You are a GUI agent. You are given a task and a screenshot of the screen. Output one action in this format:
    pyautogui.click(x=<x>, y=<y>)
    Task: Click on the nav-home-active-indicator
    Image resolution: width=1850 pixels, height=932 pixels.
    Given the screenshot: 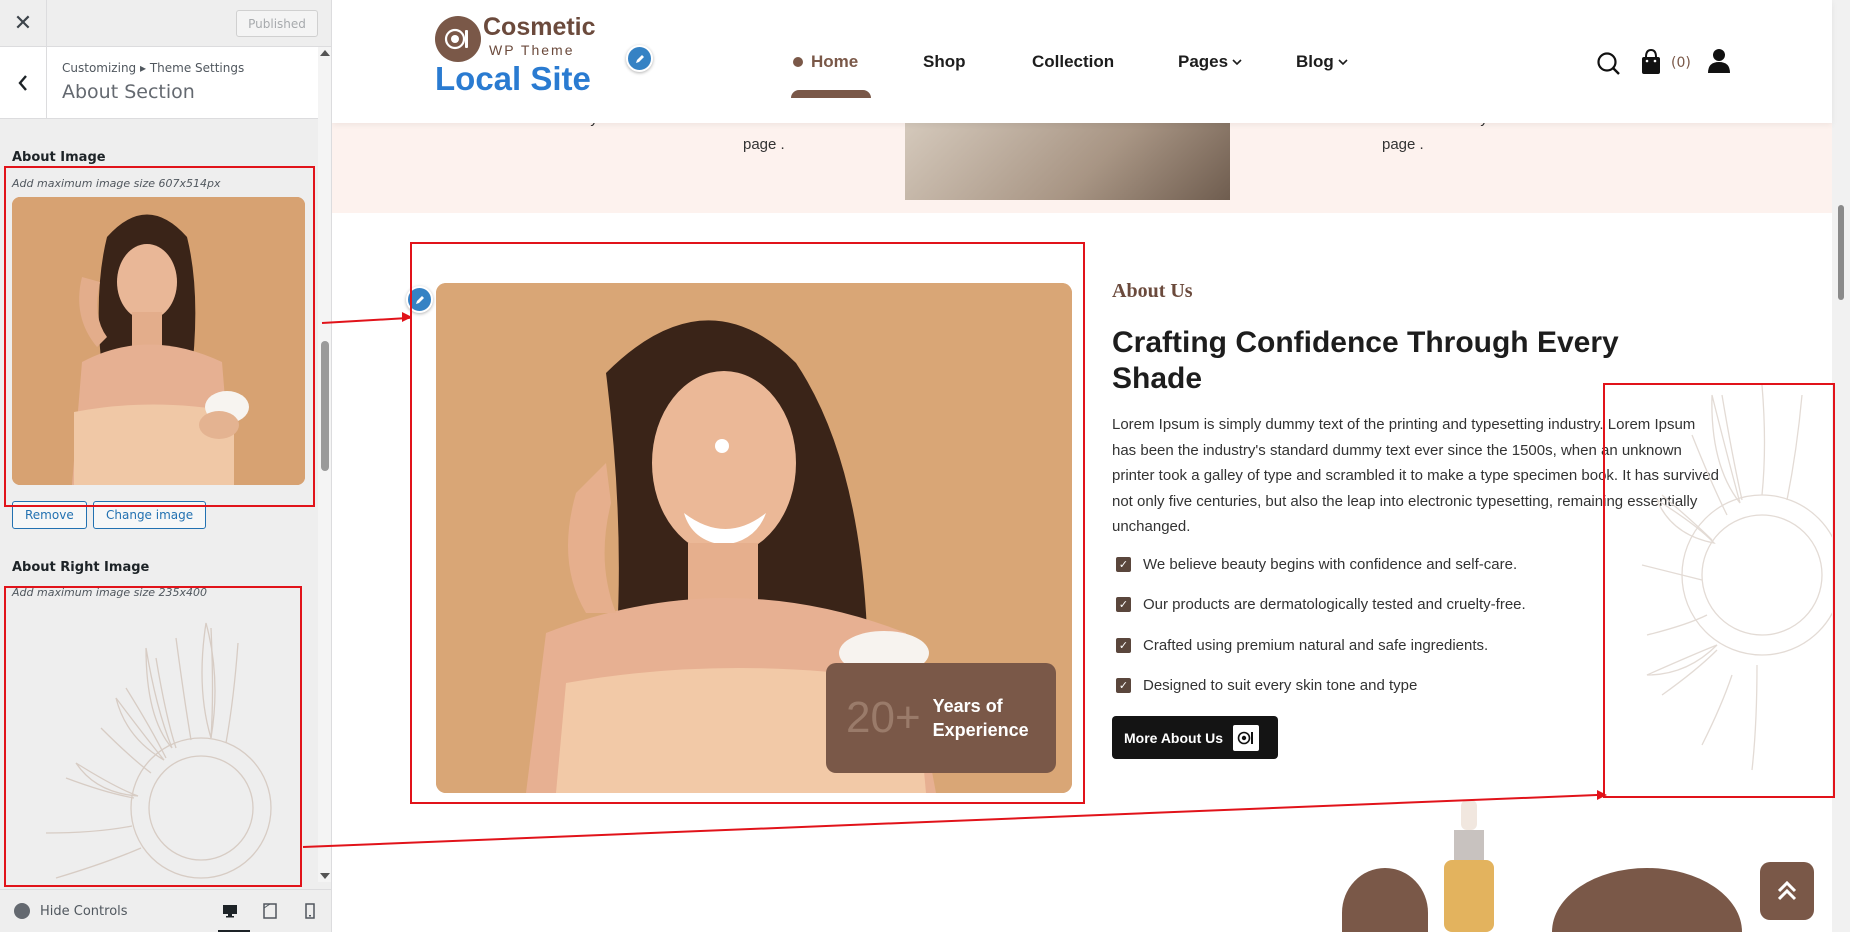 What is the action you would take?
    pyautogui.click(x=831, y=94)
    